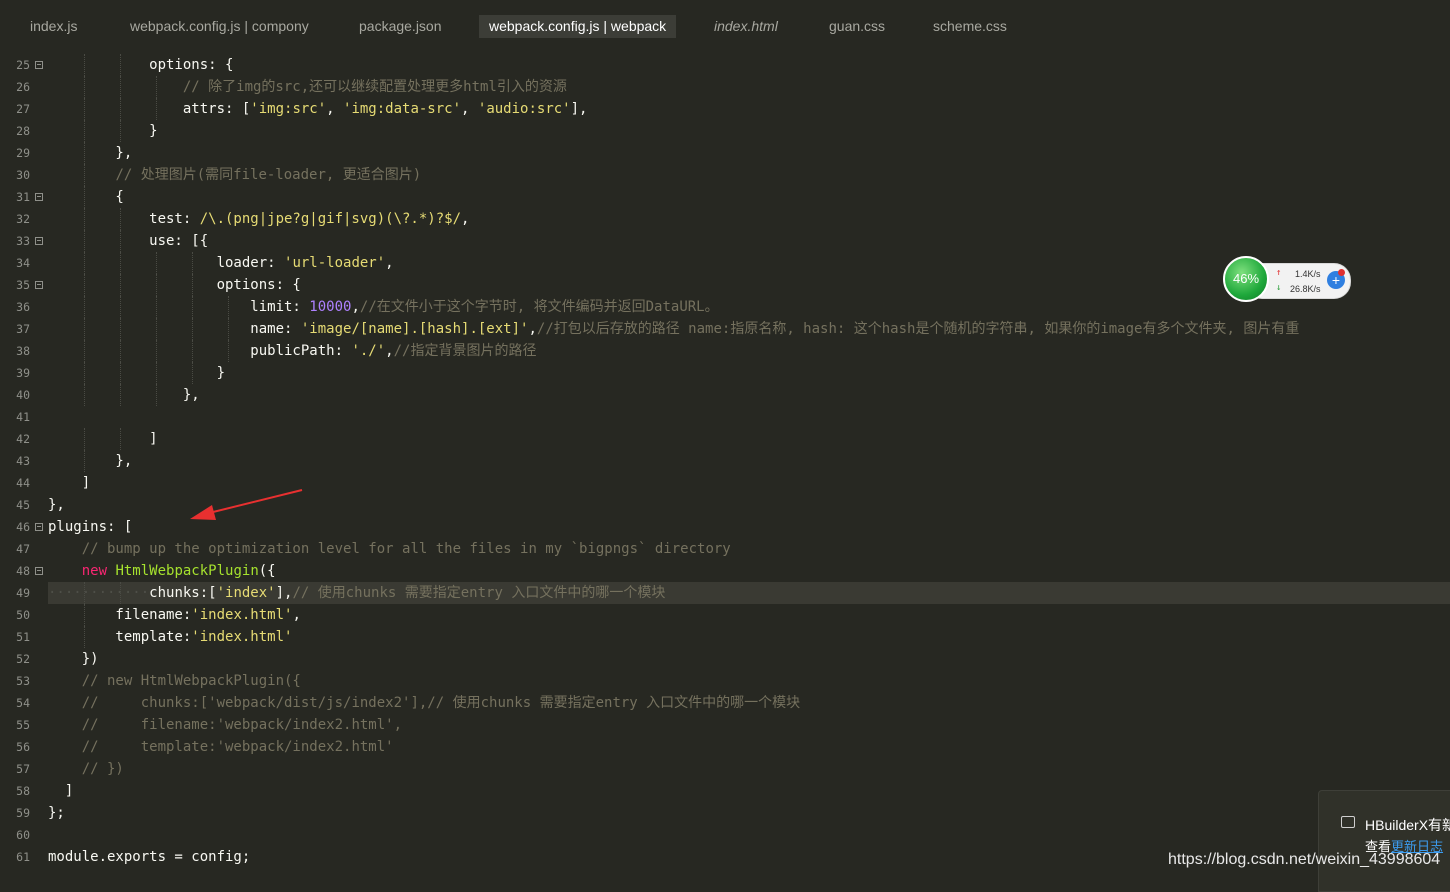 This screenshot has width=1450, height=892. Describe the element at coordinates (578, 26) in the screenshot. I see `tab-3: webpack.config.js | webpack` at that location.